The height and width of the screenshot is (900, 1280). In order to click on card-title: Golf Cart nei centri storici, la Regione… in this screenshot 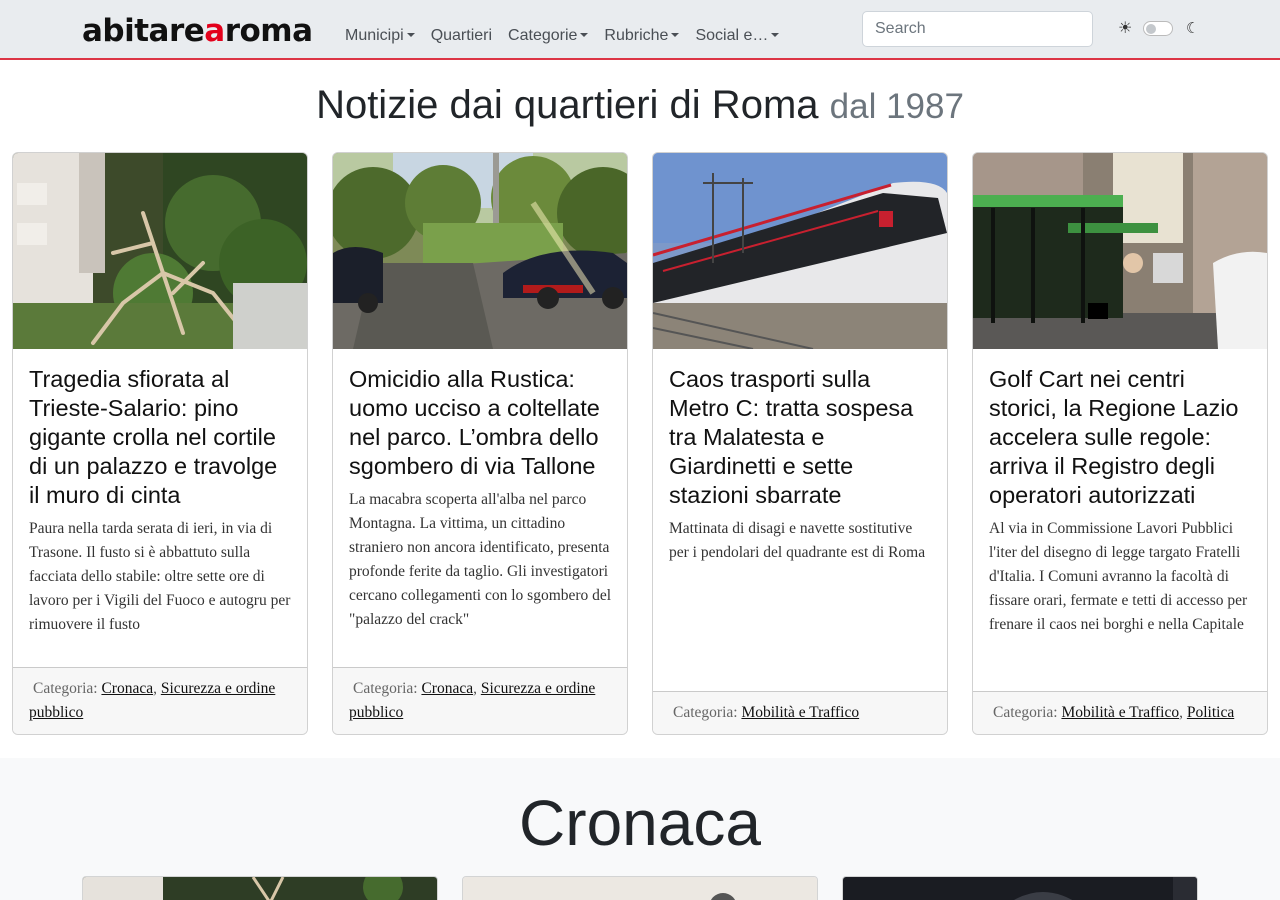, I will do `click(1120, 437)`.